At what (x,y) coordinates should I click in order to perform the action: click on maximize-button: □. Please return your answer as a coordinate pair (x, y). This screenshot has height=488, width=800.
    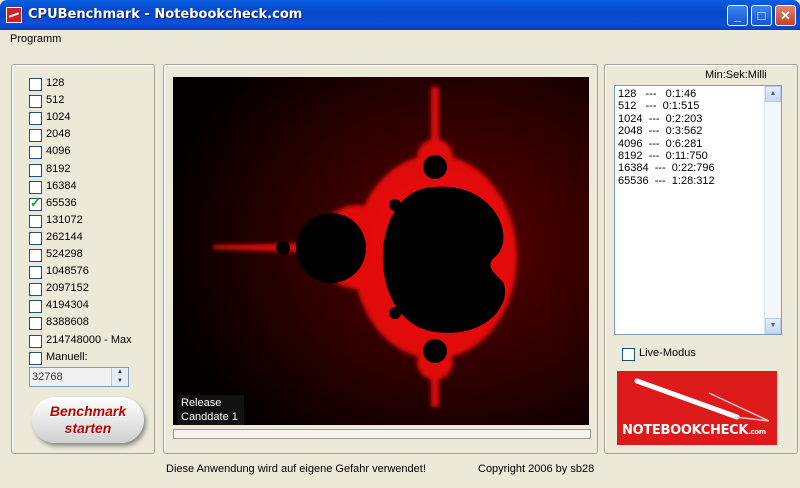
    Looking at the image, I should click on (761, 15).